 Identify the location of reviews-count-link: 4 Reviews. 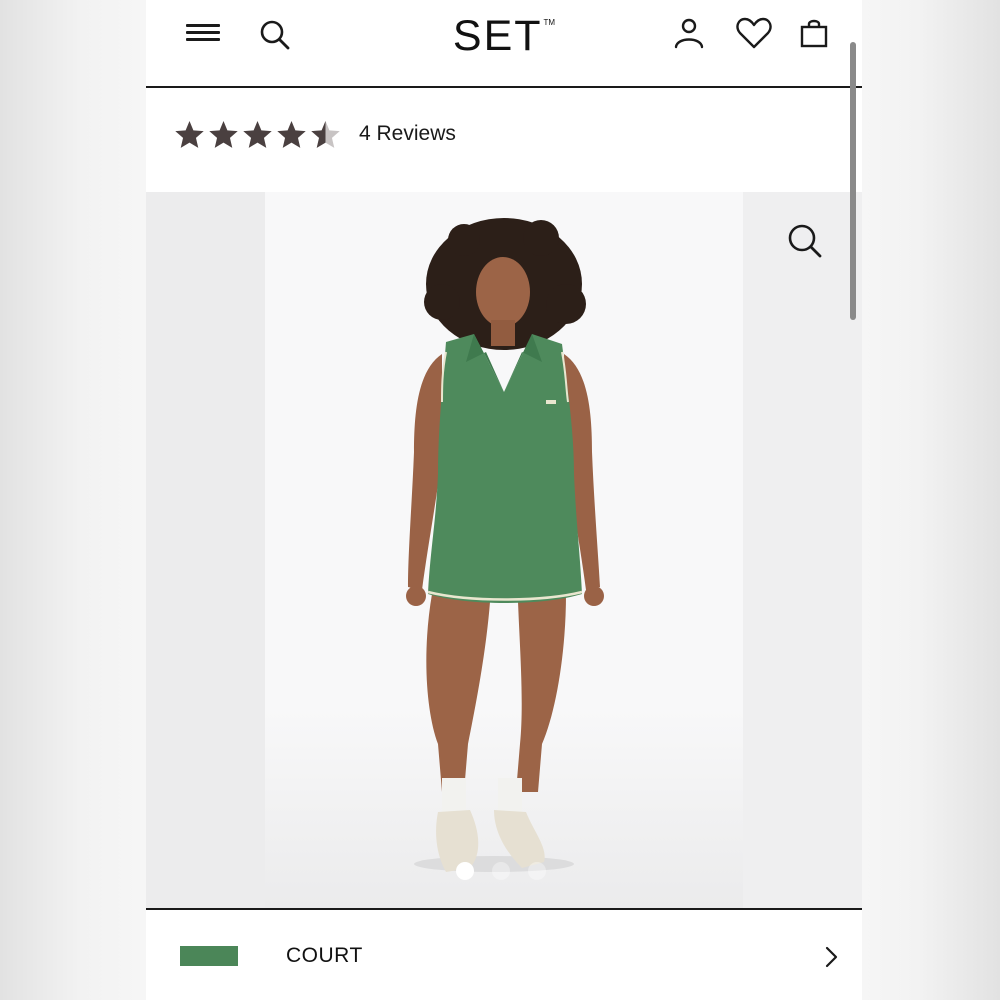
(407, 134).